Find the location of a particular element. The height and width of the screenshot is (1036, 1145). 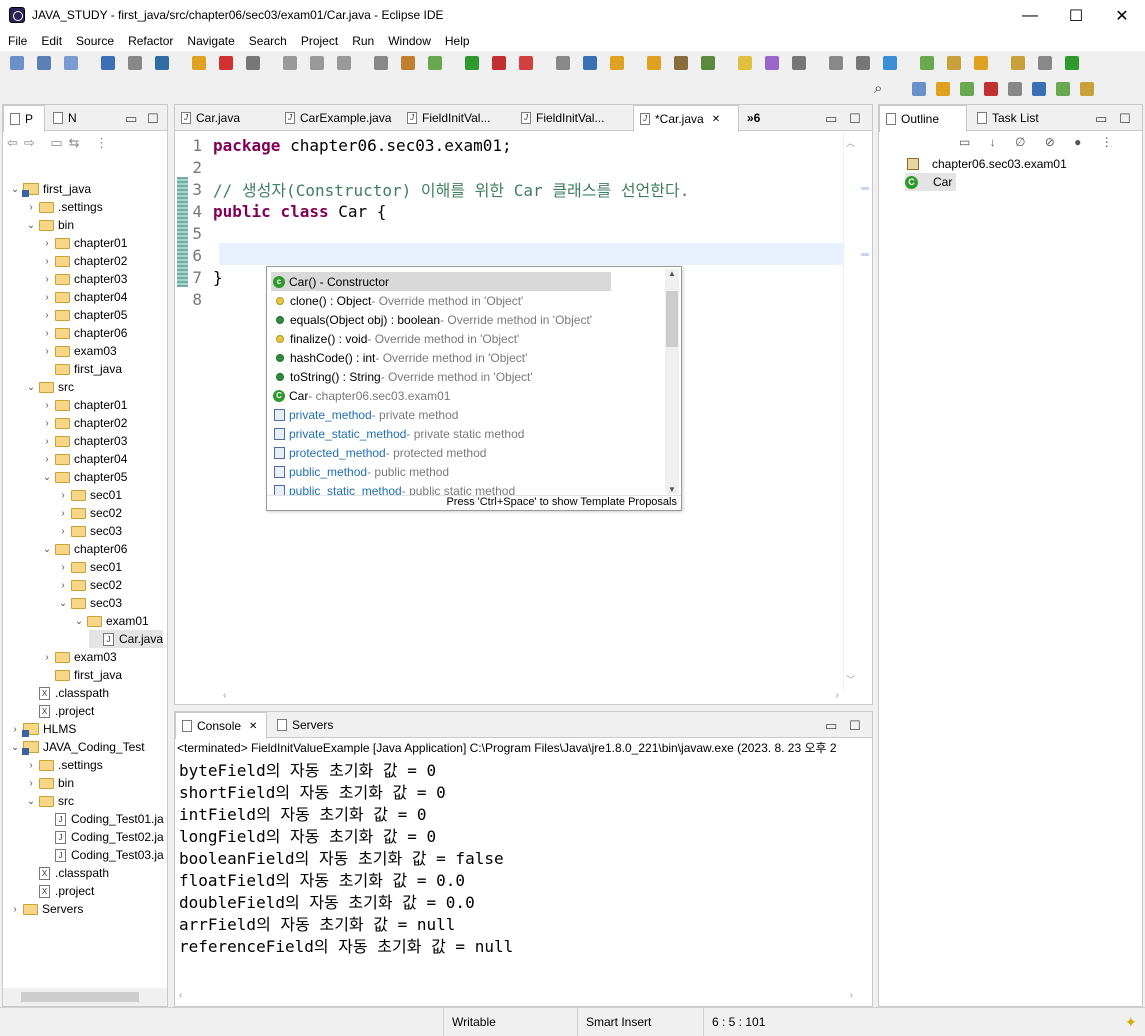

tab-outline: Outline is located at coordinates (923, 118).